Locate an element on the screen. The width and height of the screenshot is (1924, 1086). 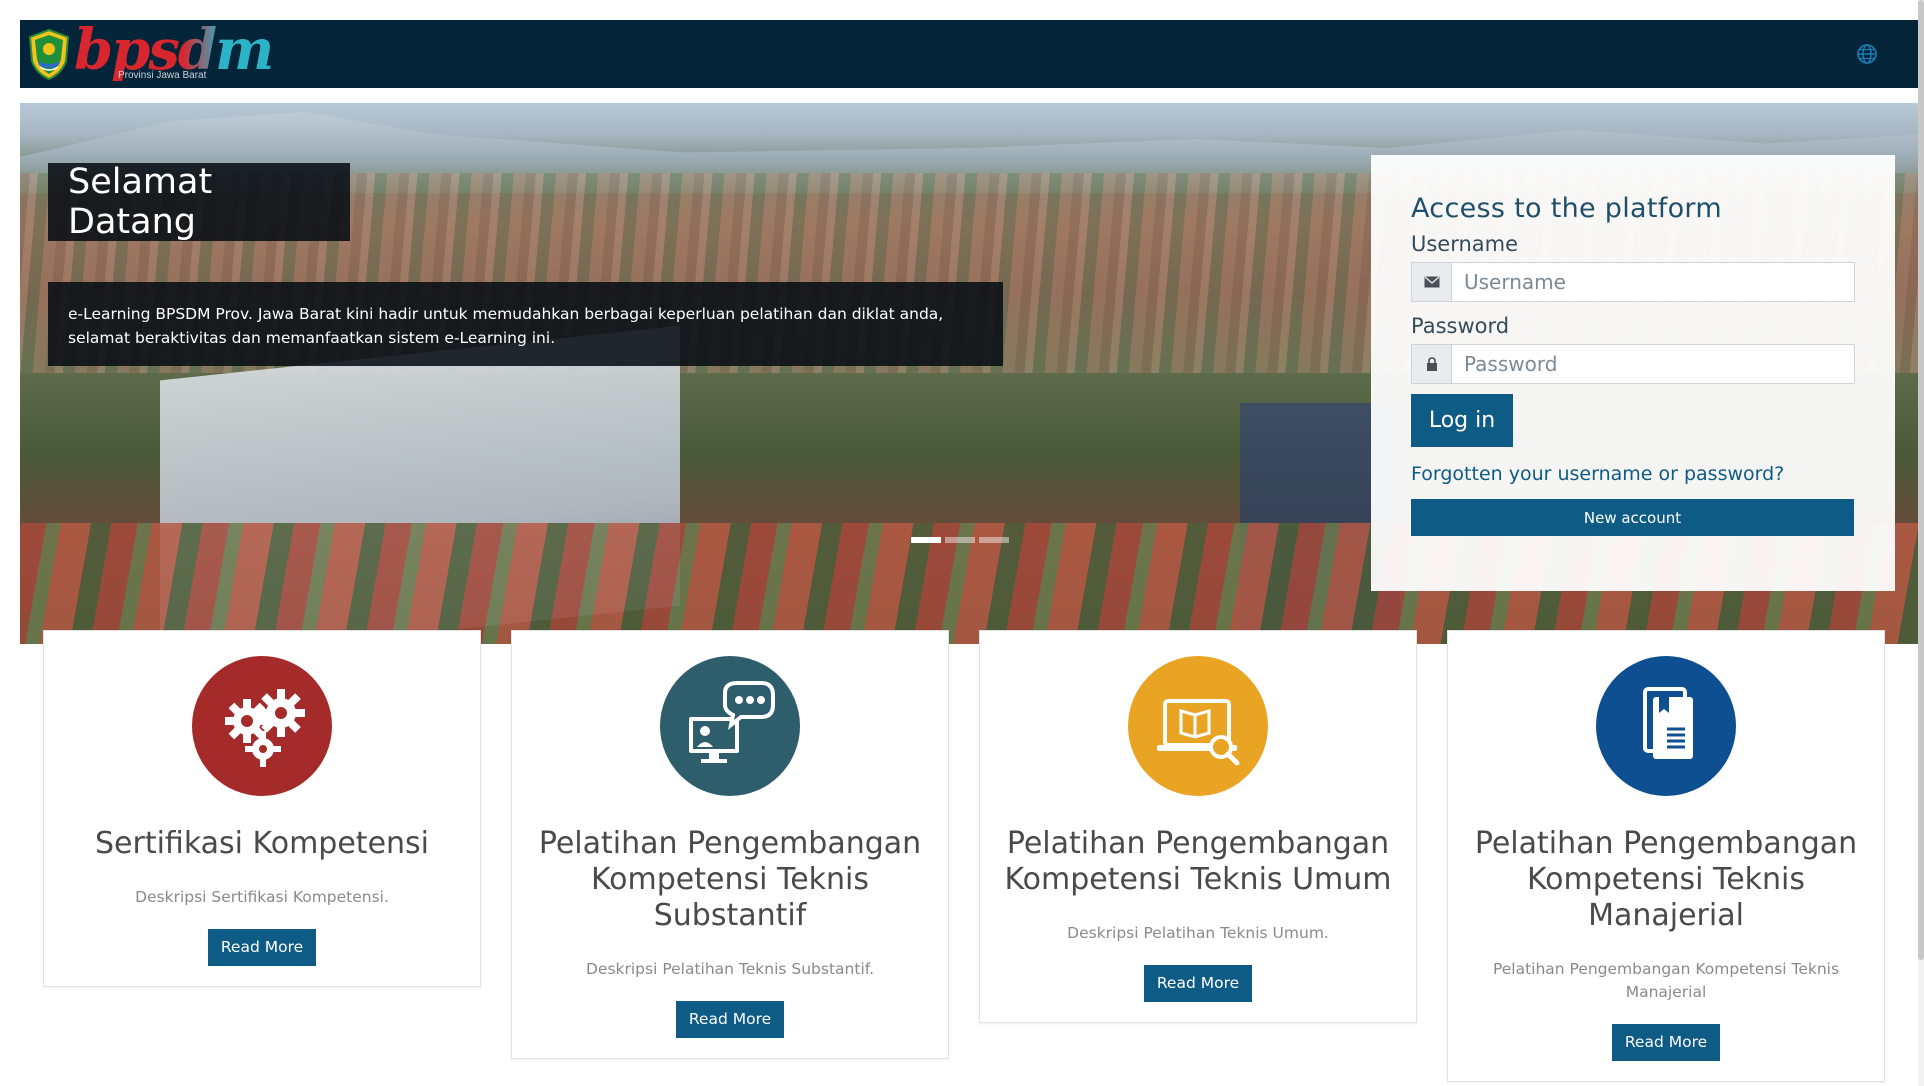
hero-title-box: Selamat Datang is located at coordinates (199, 202).